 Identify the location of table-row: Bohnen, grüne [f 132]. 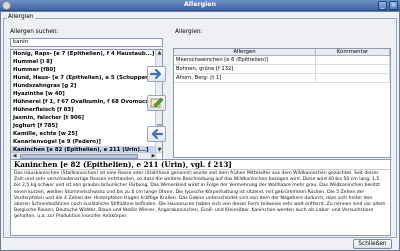
(282, 69).